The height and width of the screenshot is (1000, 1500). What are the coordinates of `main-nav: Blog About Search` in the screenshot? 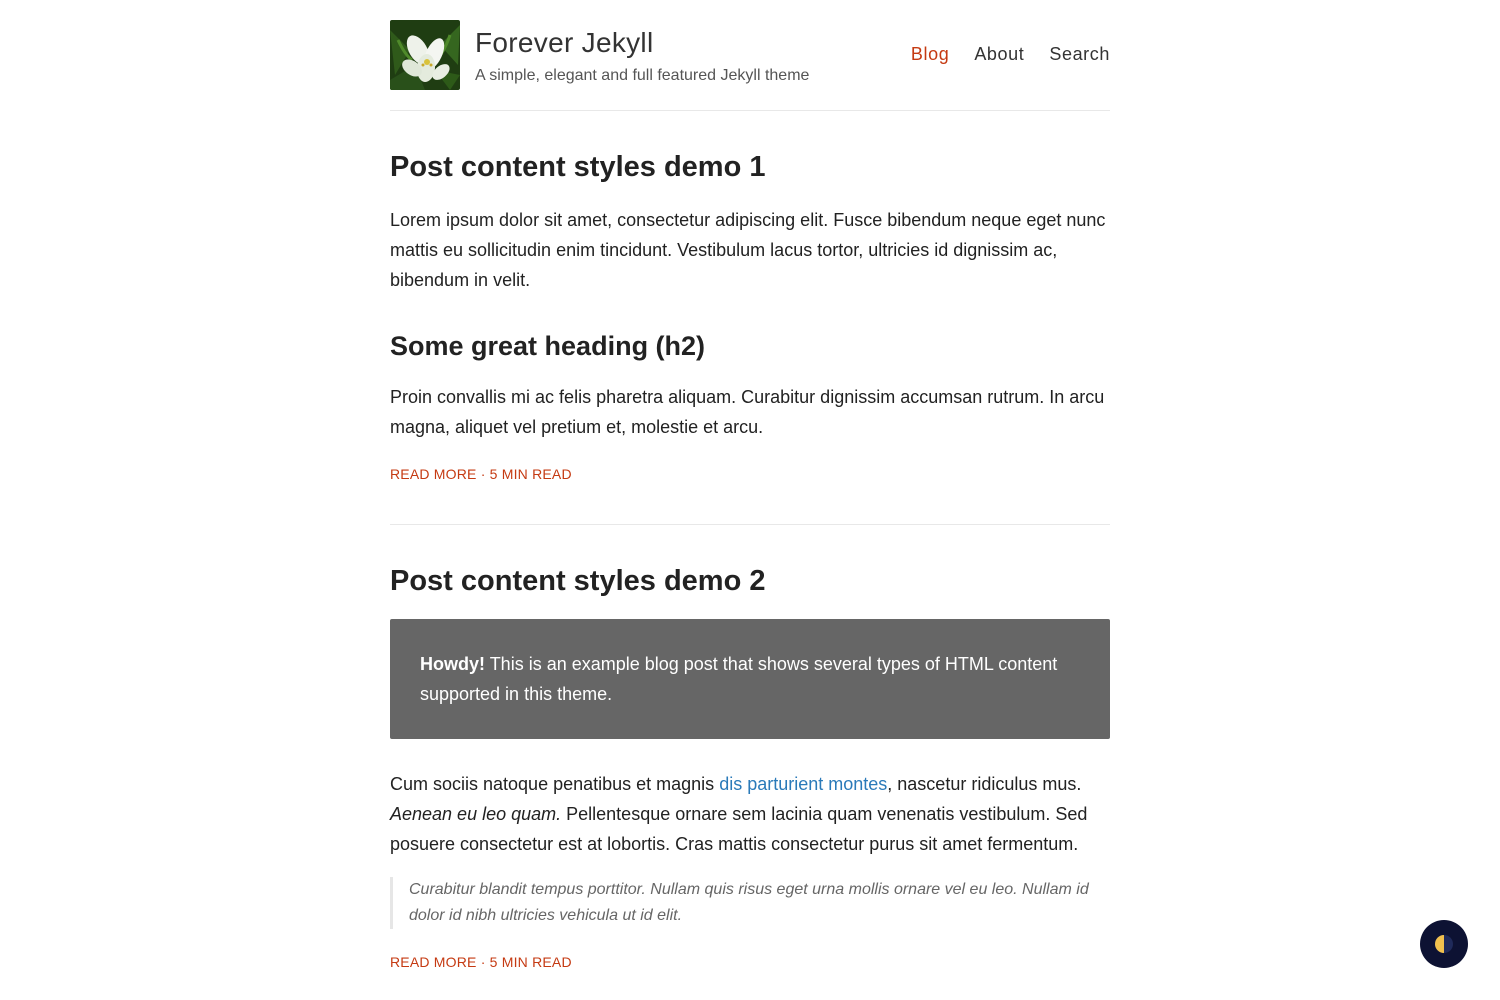 It's located at (1010, 54).